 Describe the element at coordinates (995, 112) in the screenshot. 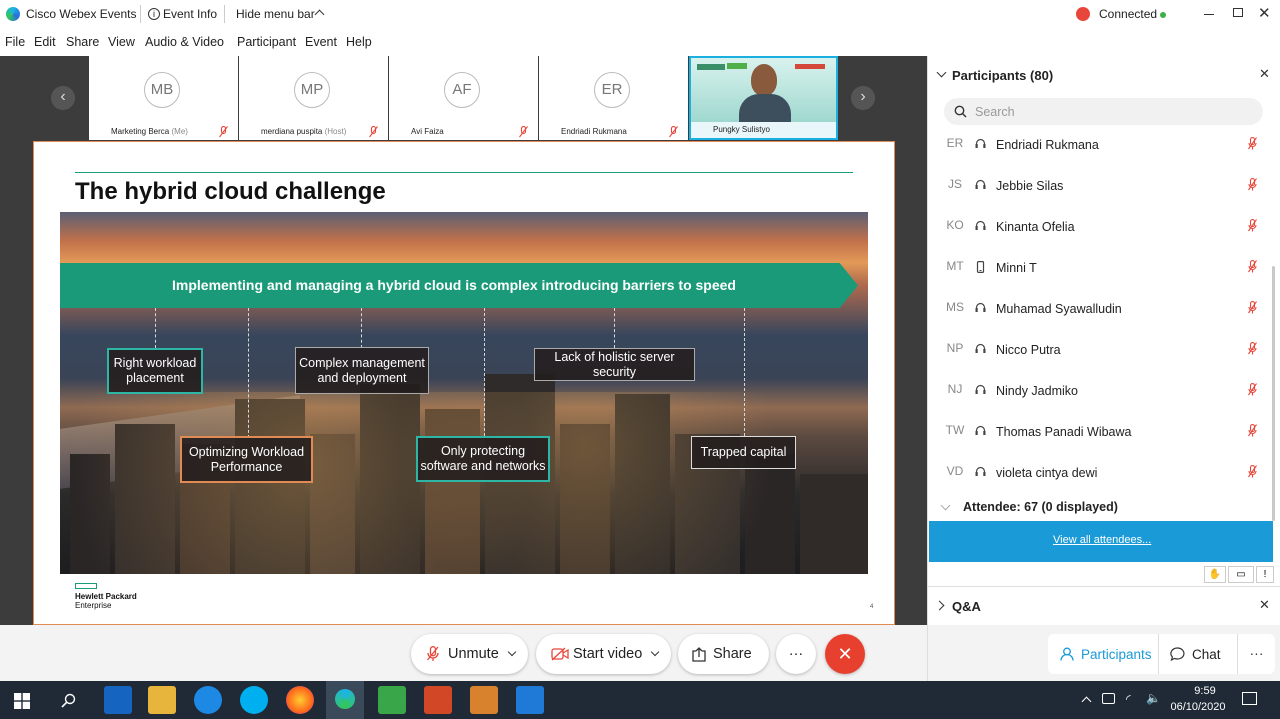

I see `search-placeholder: Search` at that location.